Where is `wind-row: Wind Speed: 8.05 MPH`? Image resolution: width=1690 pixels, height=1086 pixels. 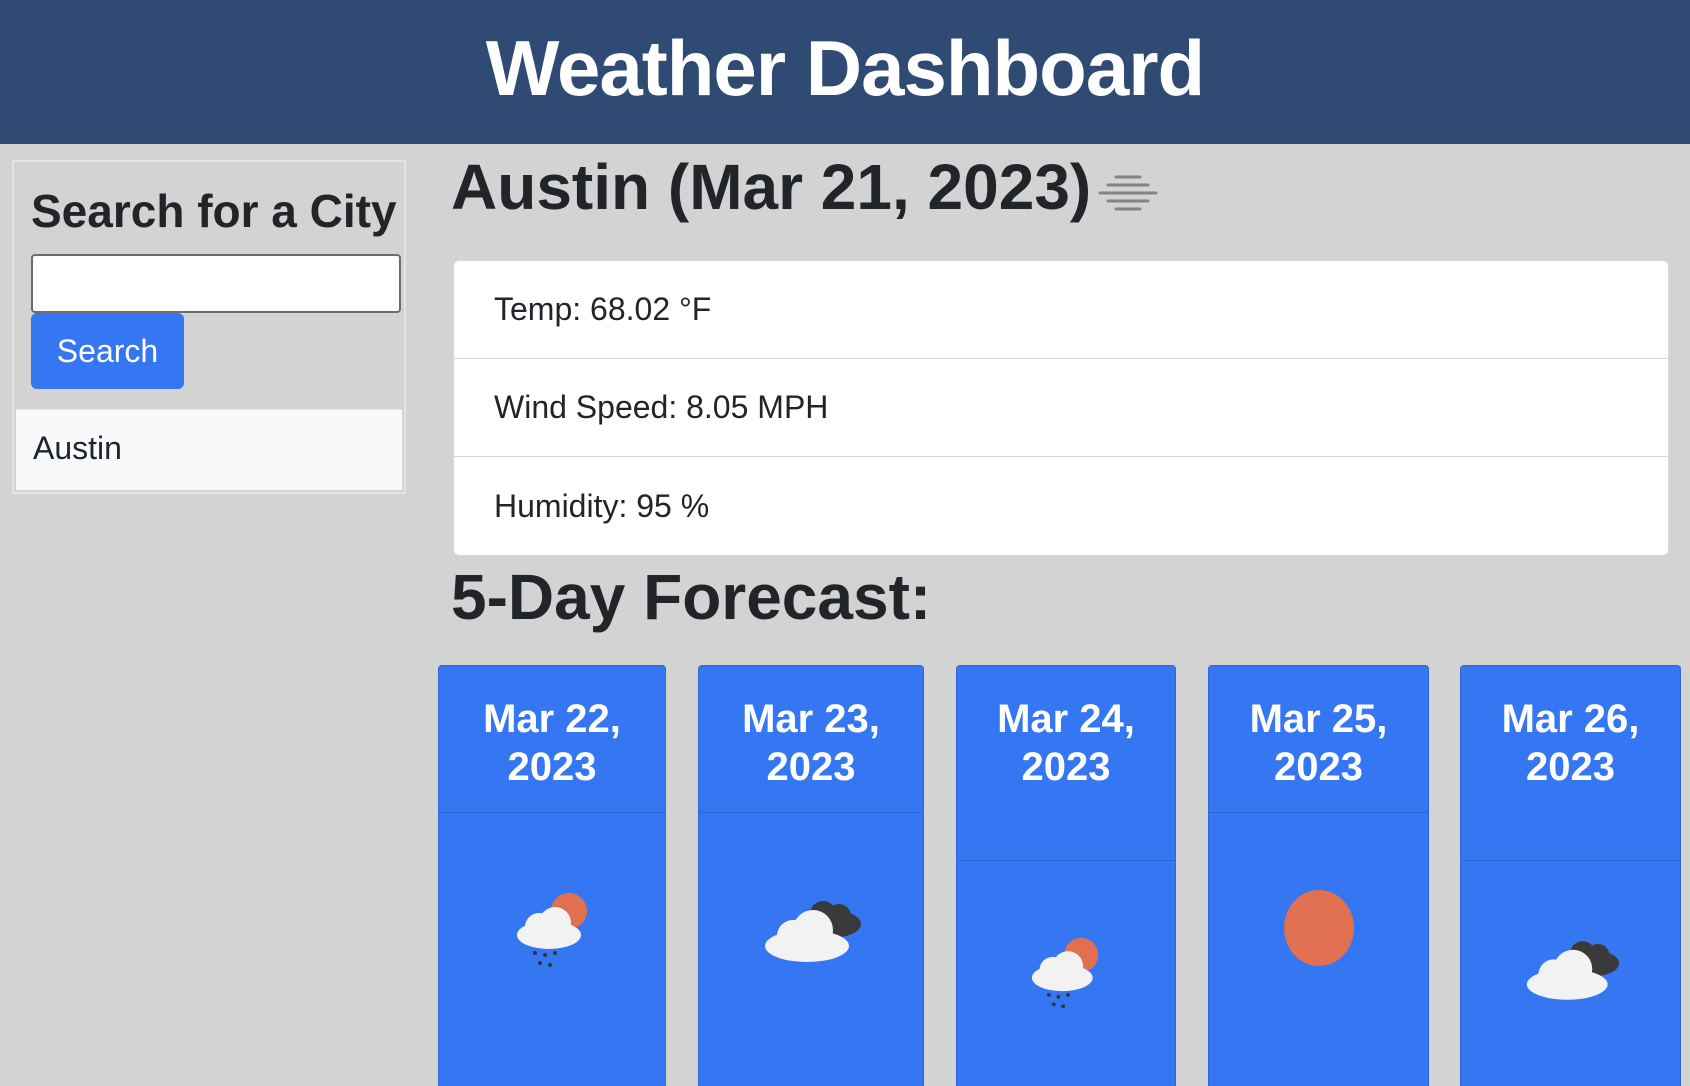 wind-row: Wind Speed: 8.05 MPH is located at coordinates (1061, 408).